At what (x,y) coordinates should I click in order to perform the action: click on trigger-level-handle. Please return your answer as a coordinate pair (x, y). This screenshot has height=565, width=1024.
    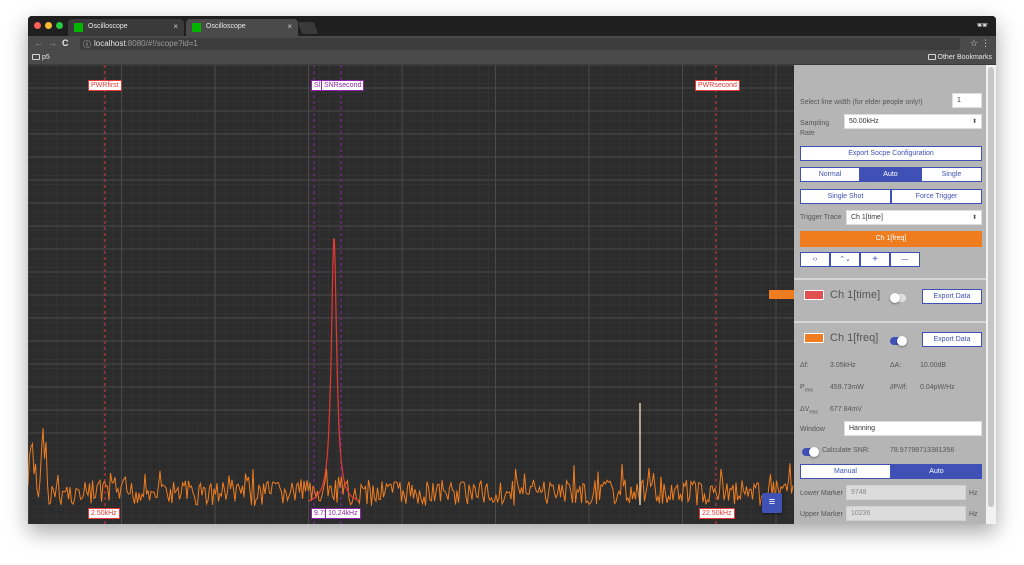
    Looking at the image, I should click on (781, 294).